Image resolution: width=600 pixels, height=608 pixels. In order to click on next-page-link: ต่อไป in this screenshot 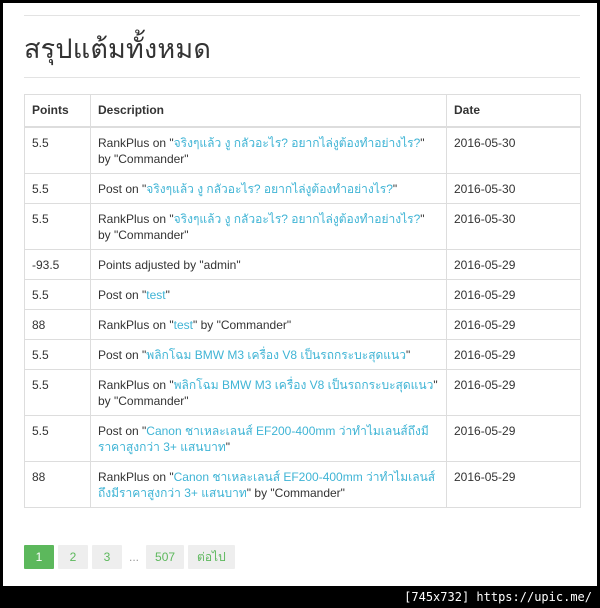, I will do `click(211, 557)`.